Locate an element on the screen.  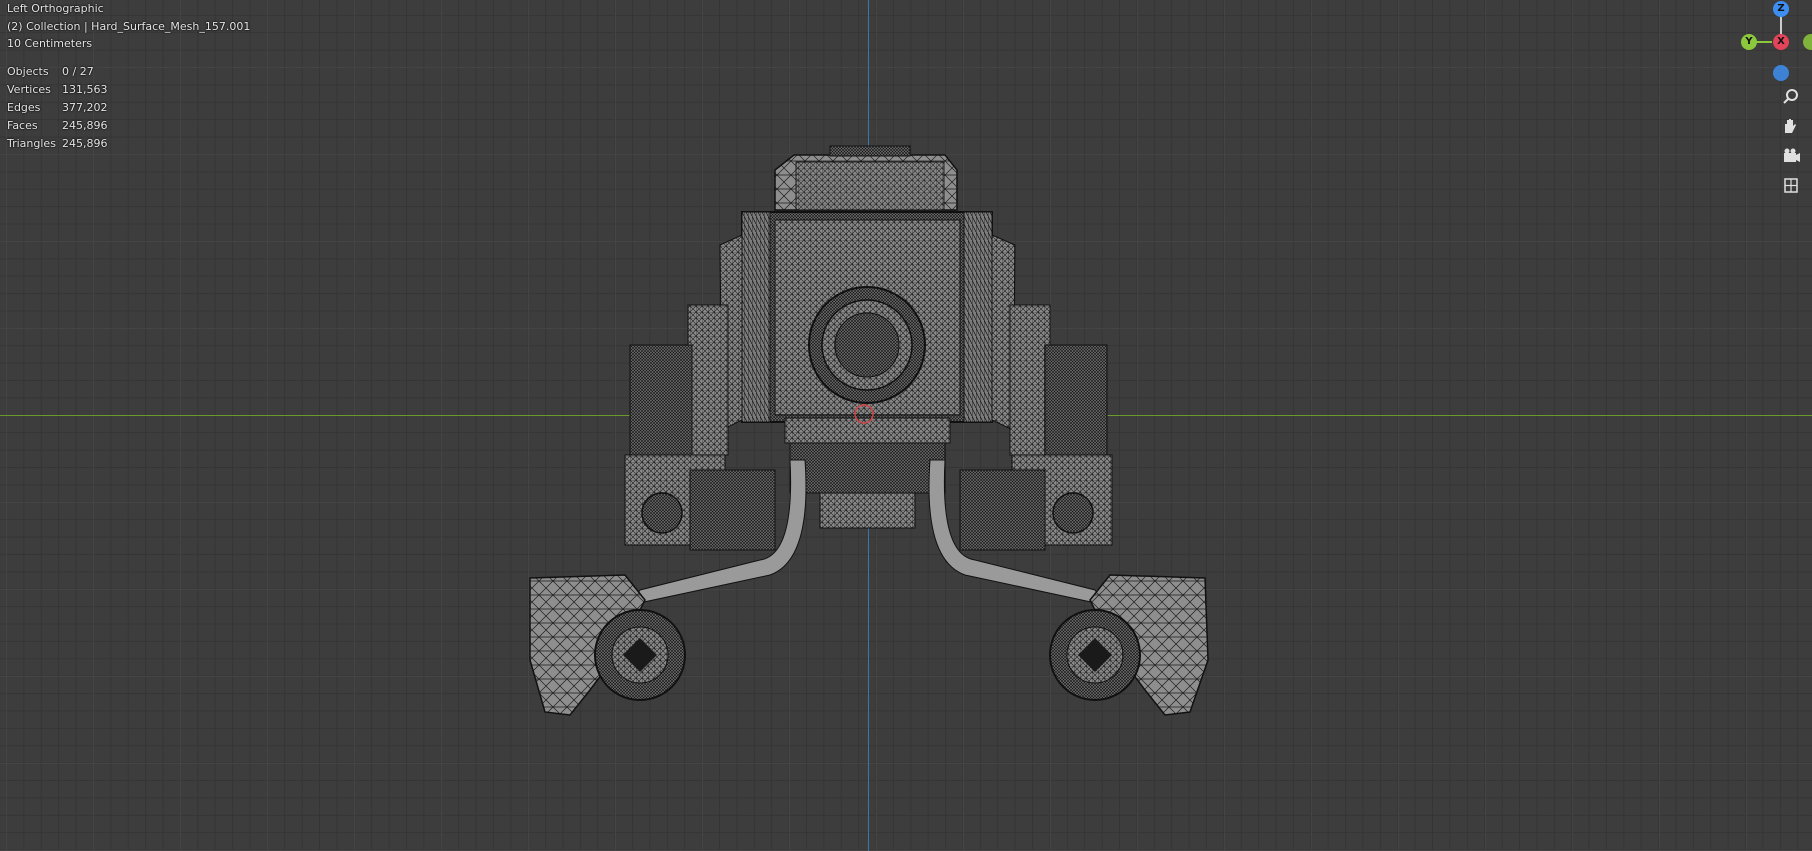
navigation-gizmo: Z Y X is located at coordinates (1773, 42).